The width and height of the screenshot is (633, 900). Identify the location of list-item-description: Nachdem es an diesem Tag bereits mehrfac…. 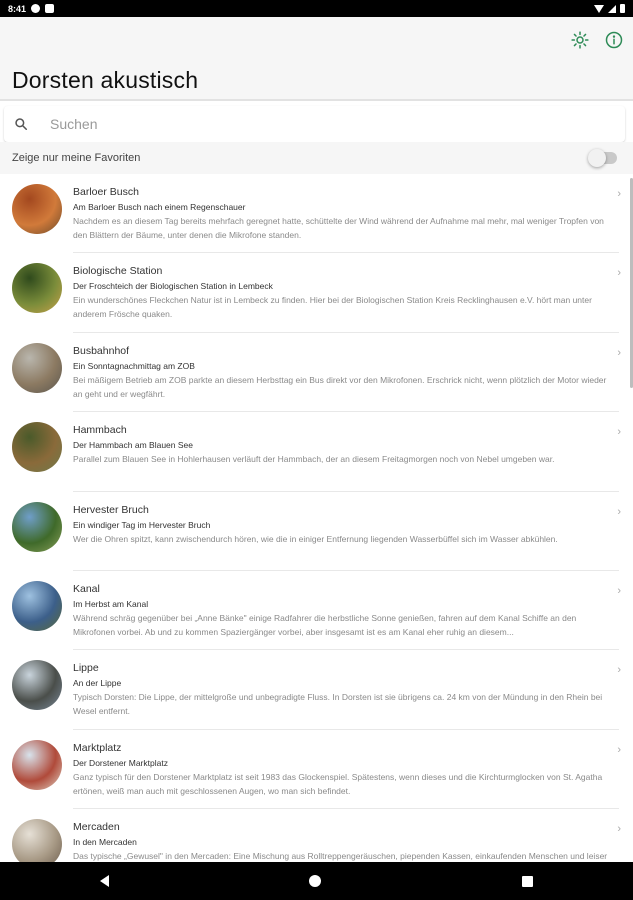
(338, 228).